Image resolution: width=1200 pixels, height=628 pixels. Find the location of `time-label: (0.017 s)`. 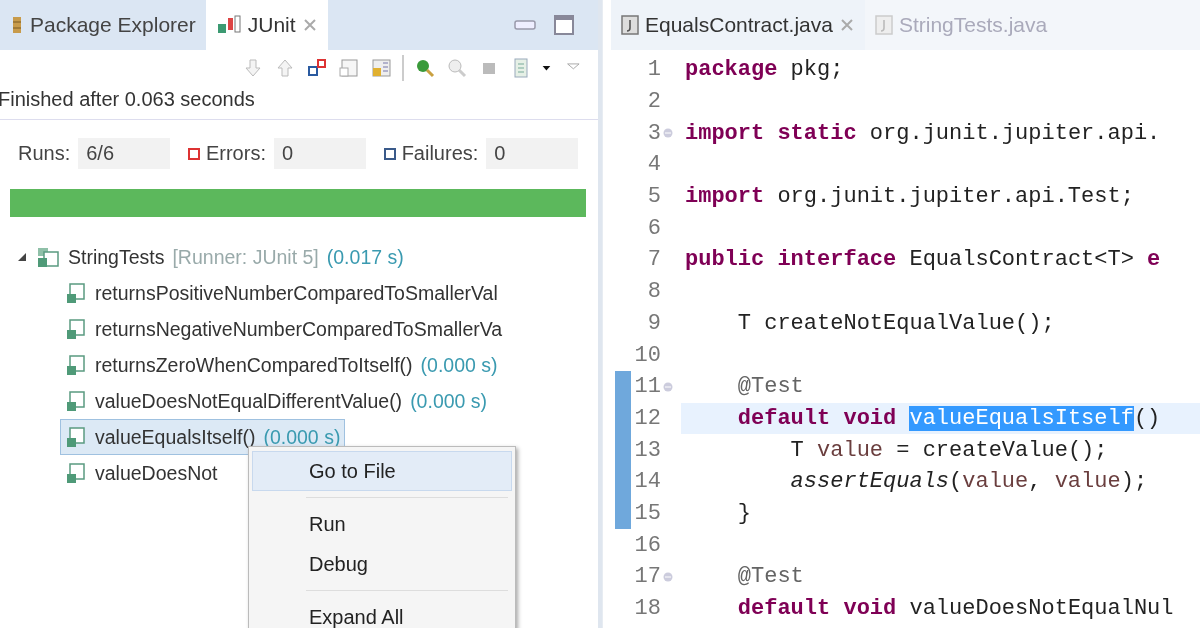

time-label: (0.017 s) is located at coordinates (365, 257).